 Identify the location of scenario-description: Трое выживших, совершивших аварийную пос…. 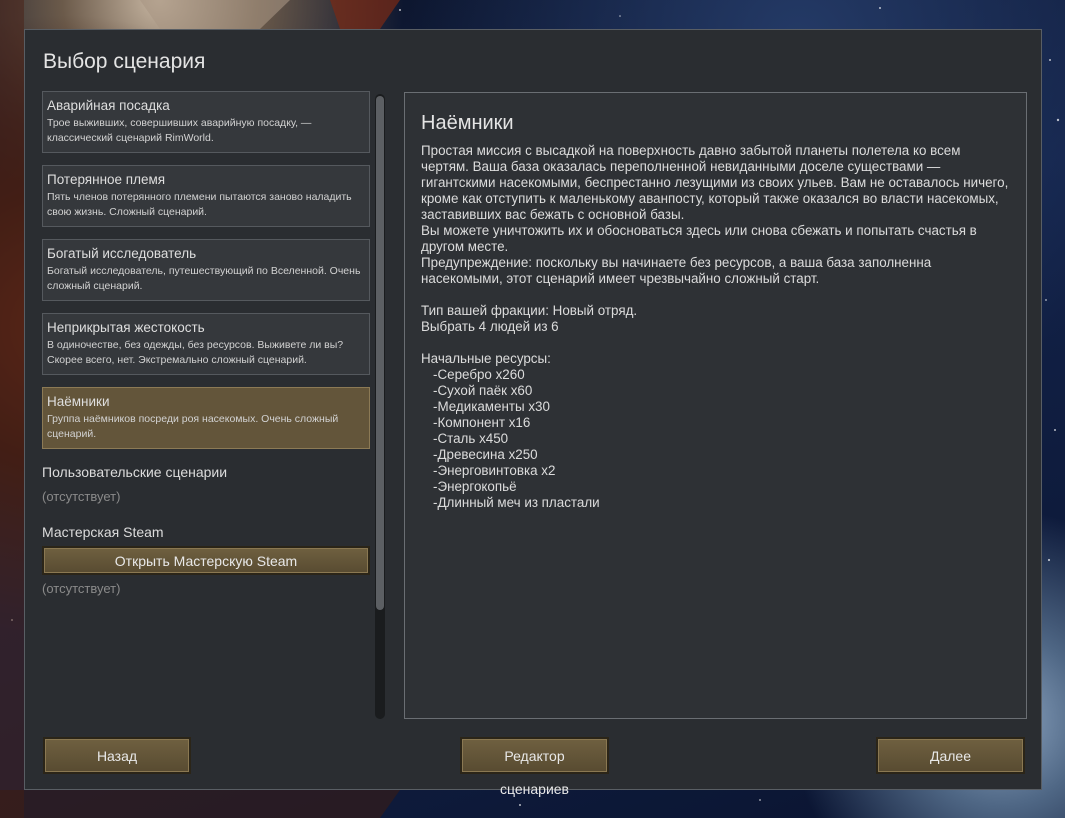
(179, 130).